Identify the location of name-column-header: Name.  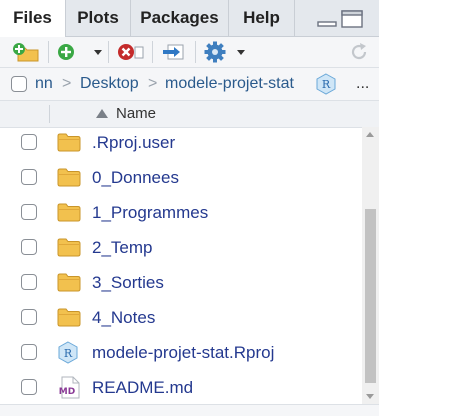
(136, 114).